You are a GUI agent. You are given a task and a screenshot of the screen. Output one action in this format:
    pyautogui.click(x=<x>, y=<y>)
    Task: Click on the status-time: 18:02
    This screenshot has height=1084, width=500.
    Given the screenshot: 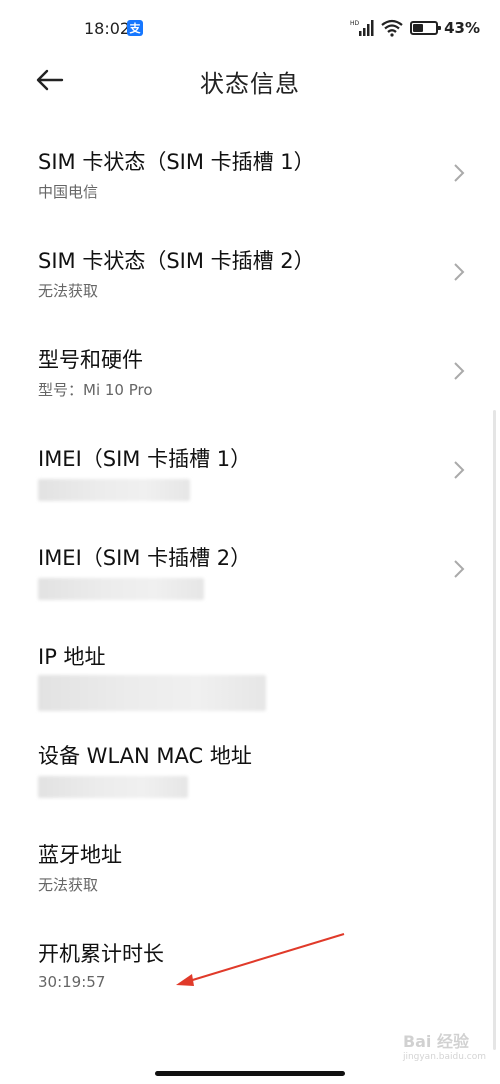 What is the action you would take?
    pyautogui.click(x=107, y=28)
    